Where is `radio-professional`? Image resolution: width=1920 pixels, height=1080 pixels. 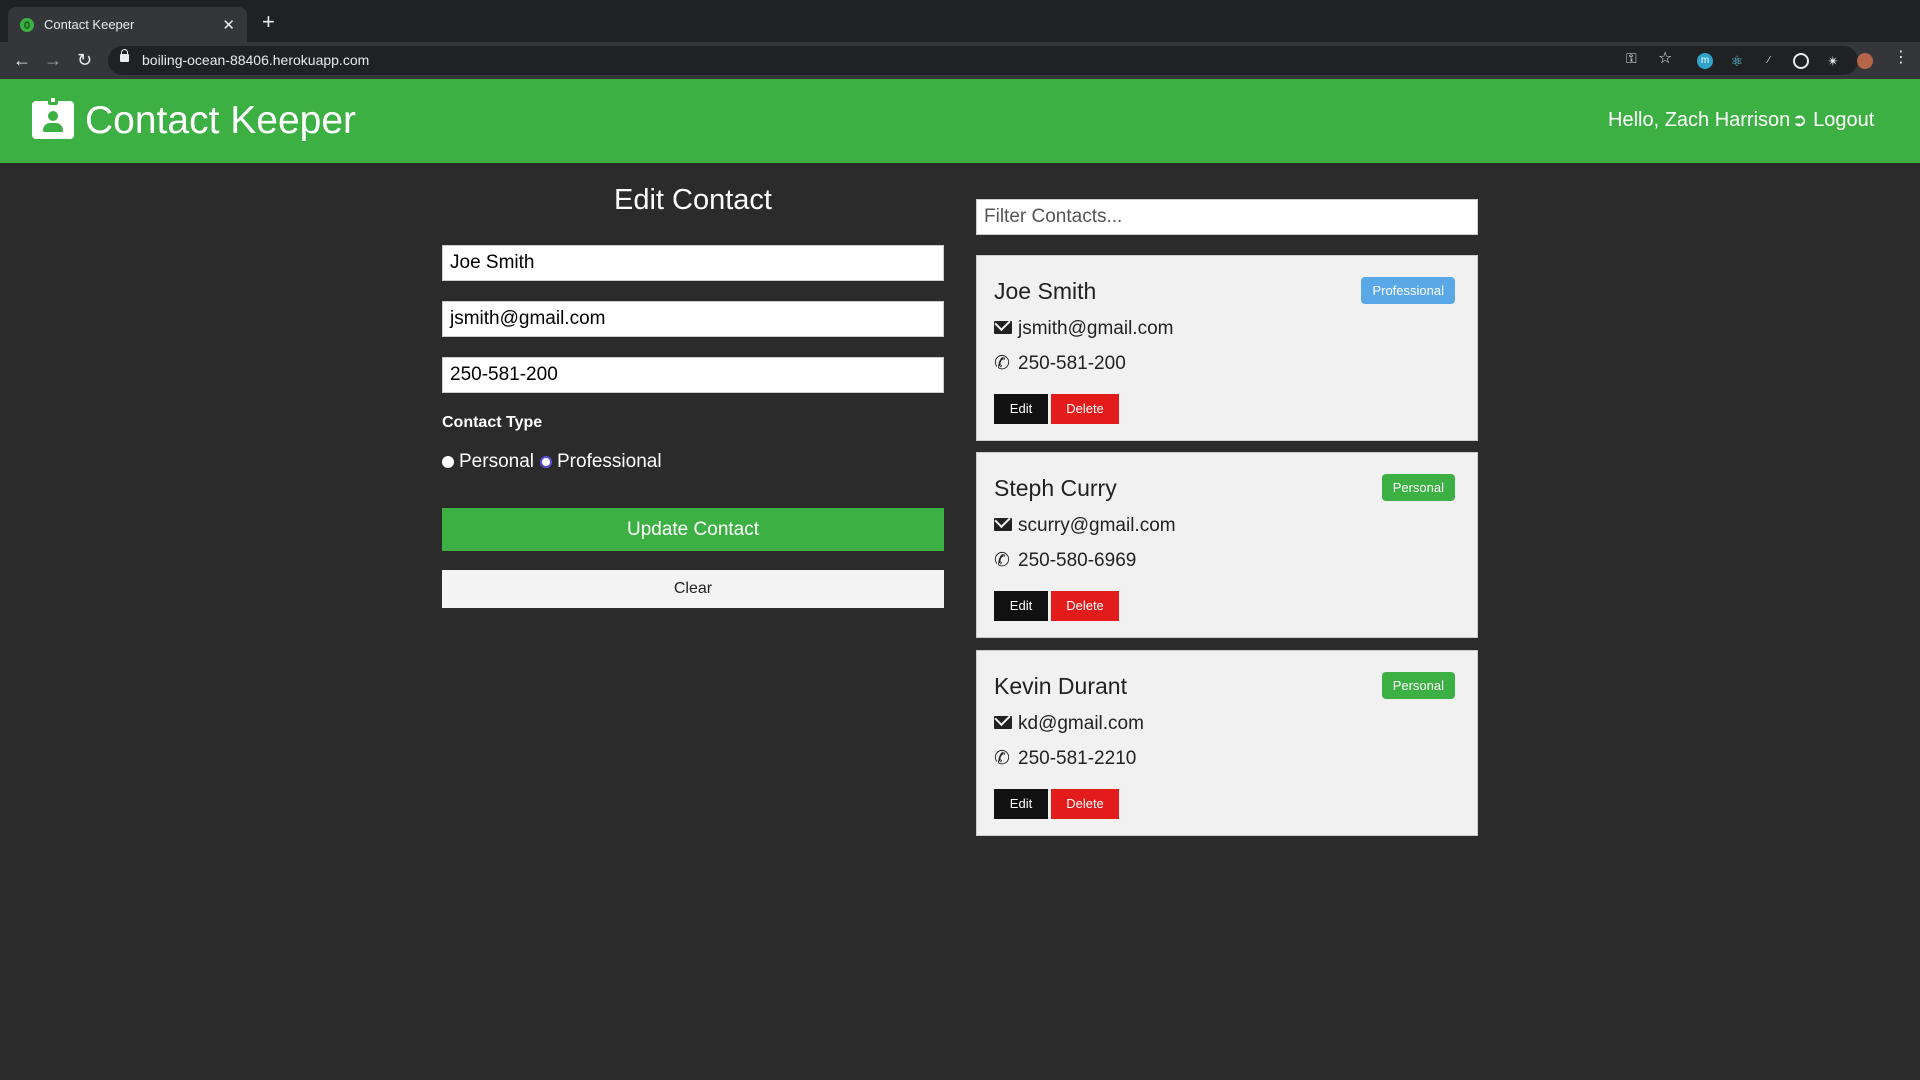
radio-professional is located at coordinates (546, 462).